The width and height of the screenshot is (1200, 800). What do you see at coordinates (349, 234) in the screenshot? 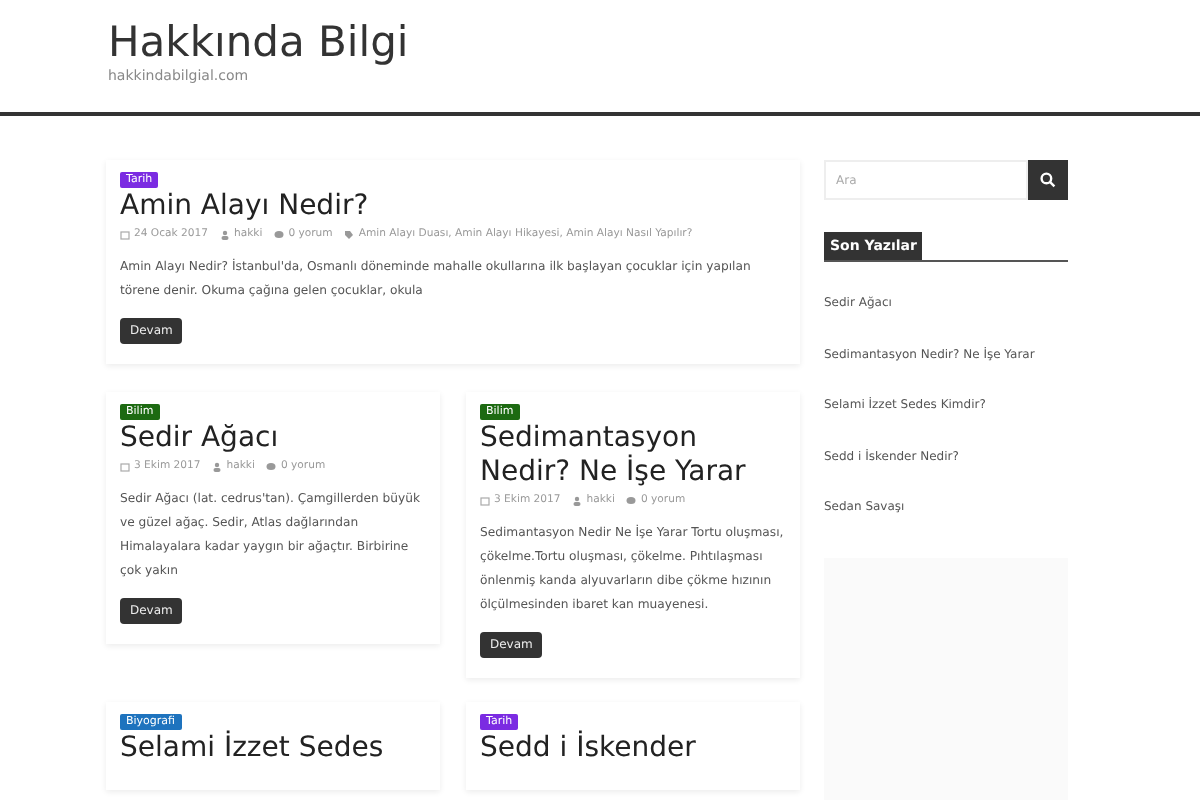
I see `tag-icon` at bounding box center [349, 234].